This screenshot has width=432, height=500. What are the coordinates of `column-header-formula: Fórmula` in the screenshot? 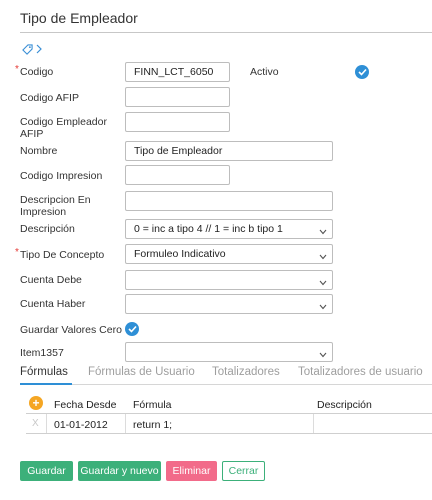 It's located at (152, 405).